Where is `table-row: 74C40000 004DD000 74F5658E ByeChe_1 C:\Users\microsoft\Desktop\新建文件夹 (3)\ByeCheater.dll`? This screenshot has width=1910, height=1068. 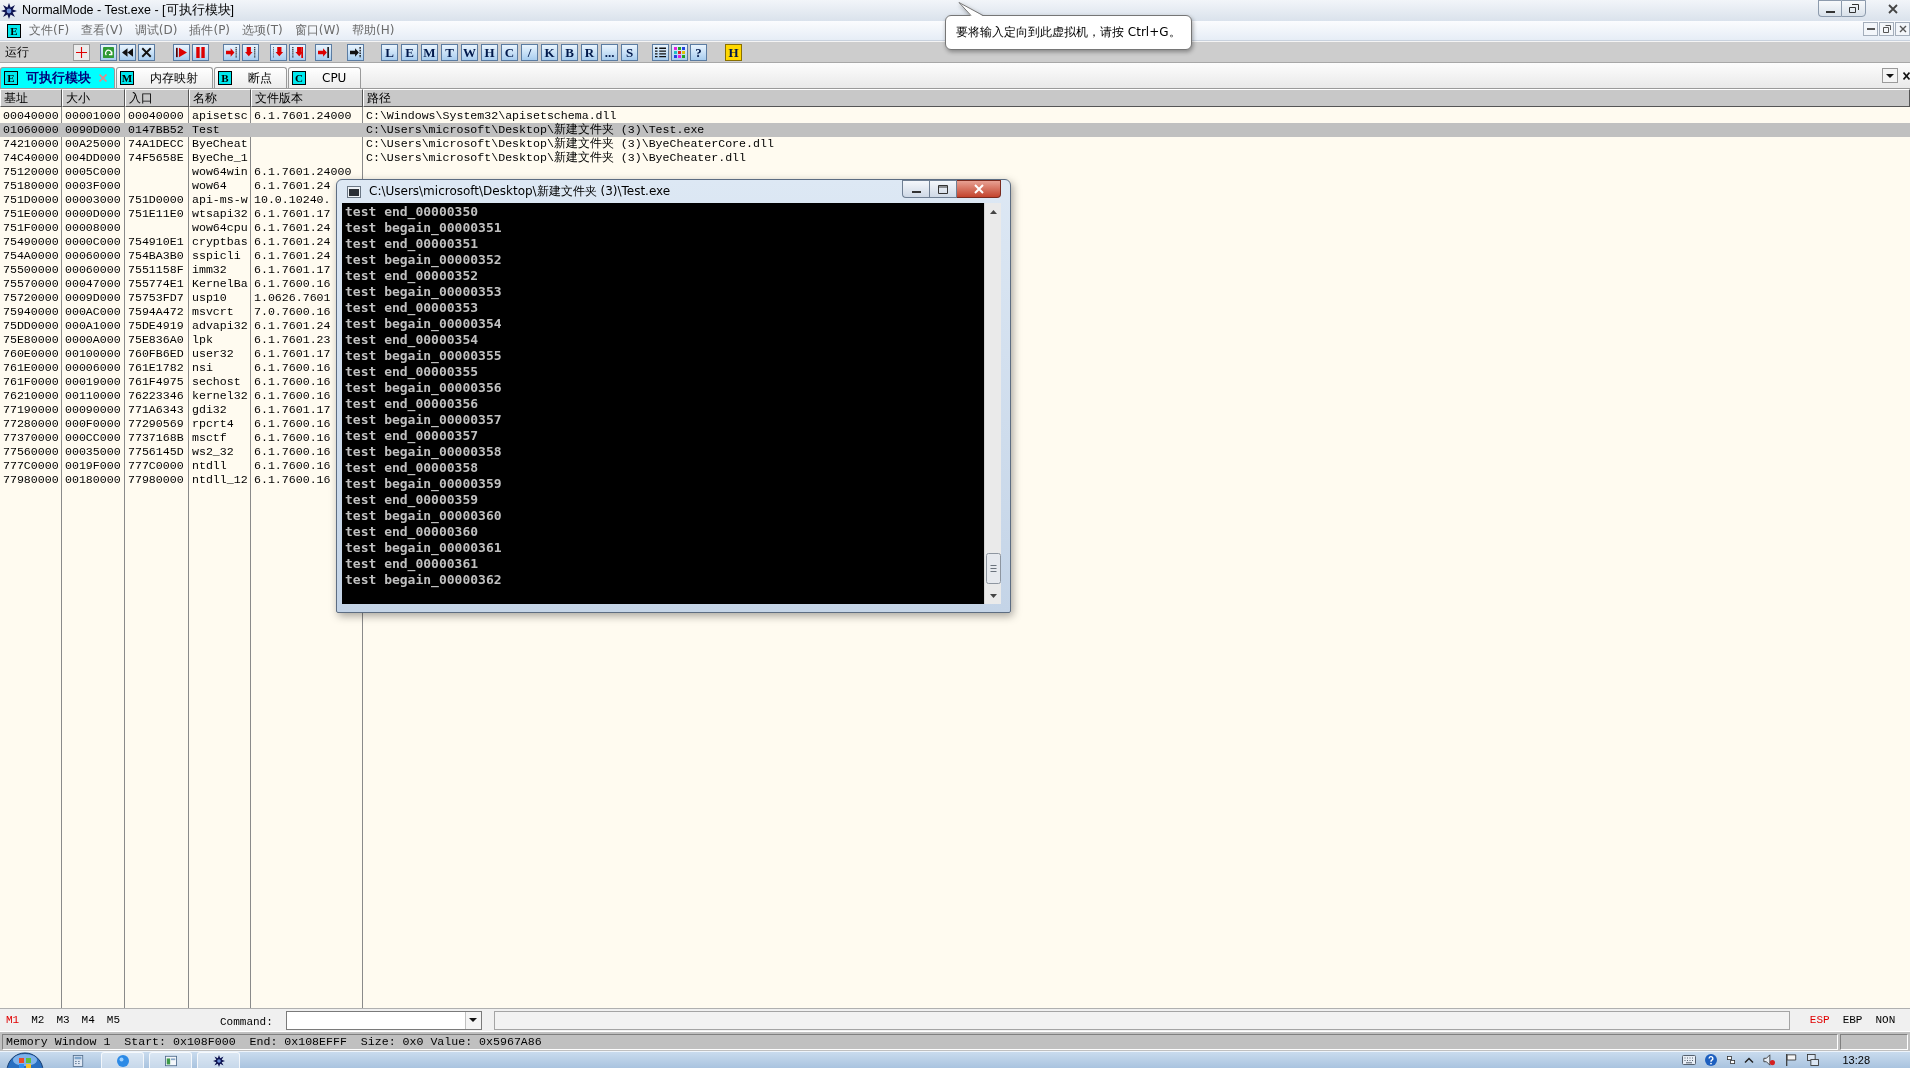 table-row: 74C40000 004DD000 74F5658E ByeChe_1 C:\Users\microsoft\Desktop\新建文件夹 (3)\ByeCheater.dll is located at coordinates (955, 158).